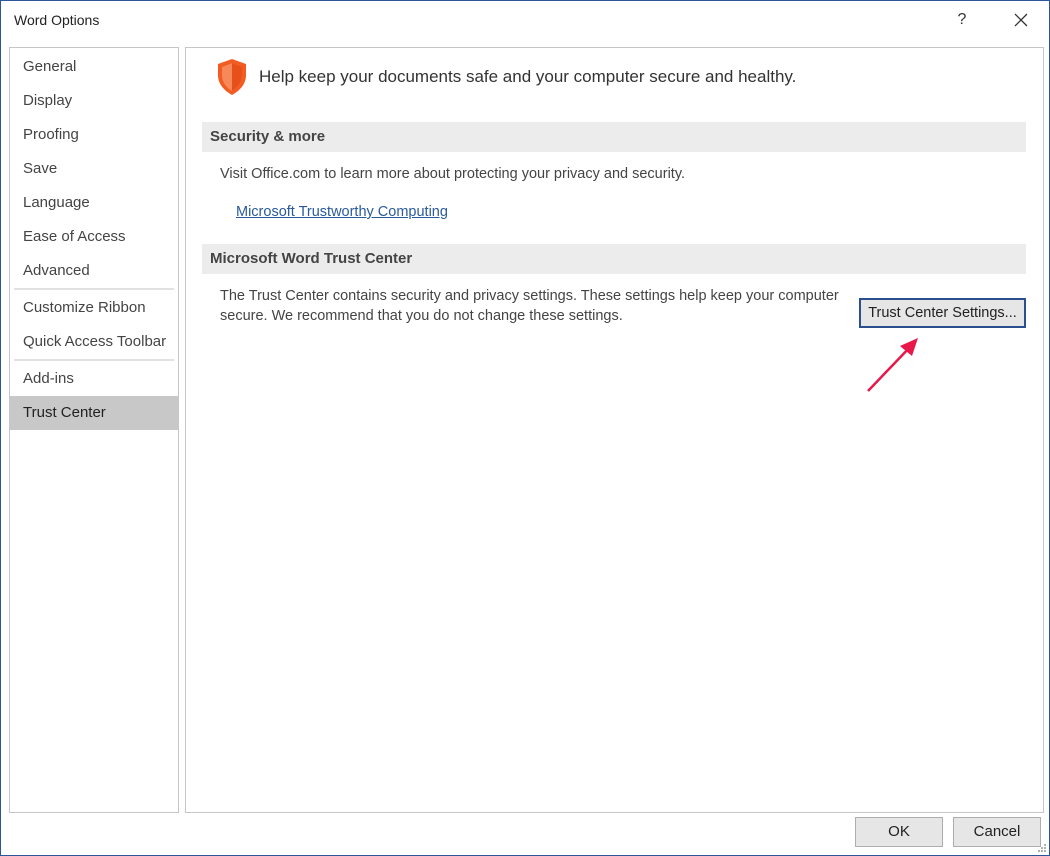 The width and height of the screenshot is (1050, 856). I want to click on cancel-button: Cancel, so click(997, 832).